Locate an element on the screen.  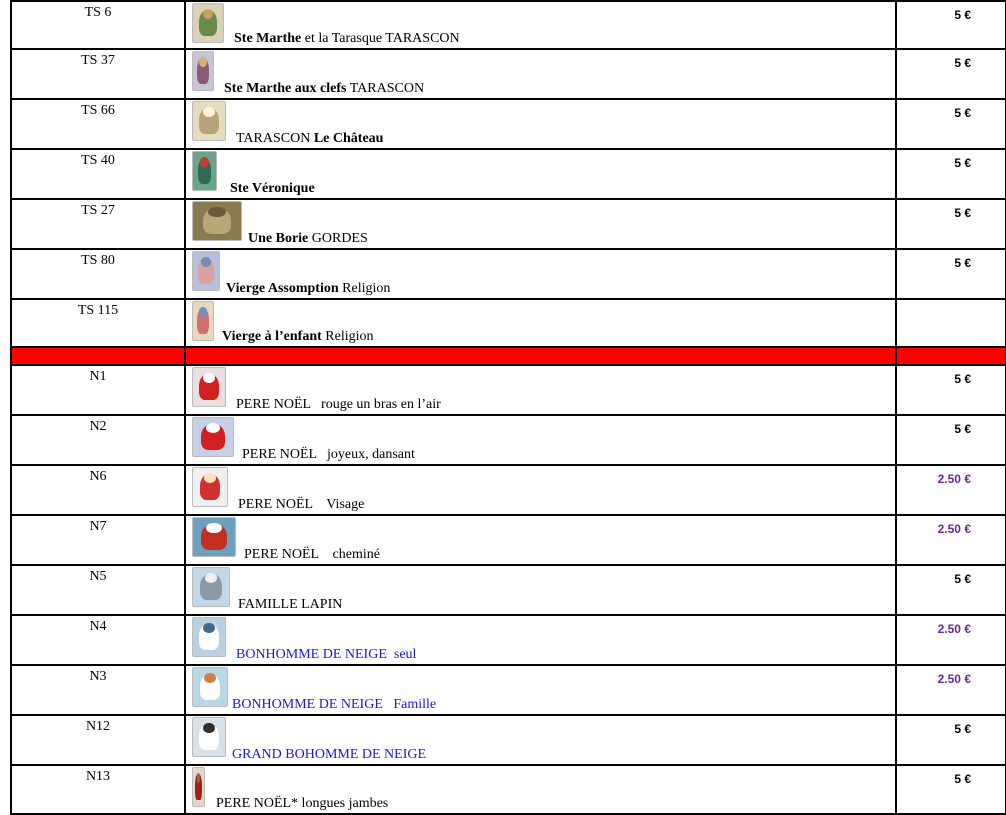
table-row: TS 115 Vierge à l’enfant Religion is located at coordinates (508, 323).